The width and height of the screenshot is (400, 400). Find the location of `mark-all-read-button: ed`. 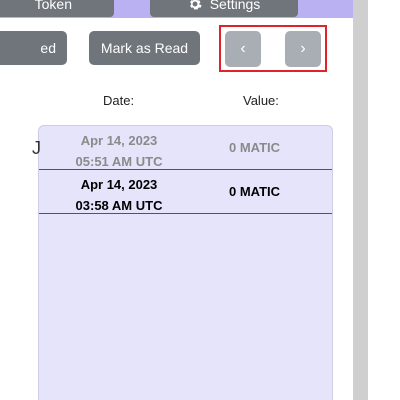

mark-all-read-button: ed is located at coordinates (33, 48).